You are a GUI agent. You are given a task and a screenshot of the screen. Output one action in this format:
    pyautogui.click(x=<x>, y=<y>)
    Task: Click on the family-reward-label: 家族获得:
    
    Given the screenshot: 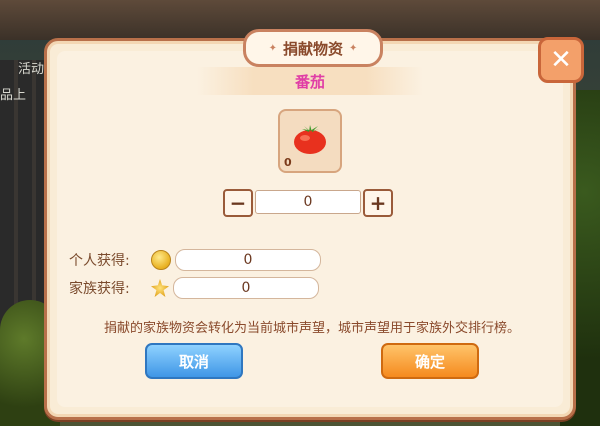 What is the action you would take?
    pyautogui.click(x=99, y=289)
    